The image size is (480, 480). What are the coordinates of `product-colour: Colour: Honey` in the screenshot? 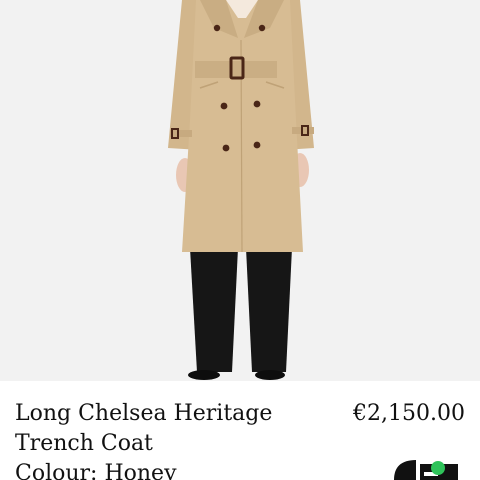 It's located at (96, 470).